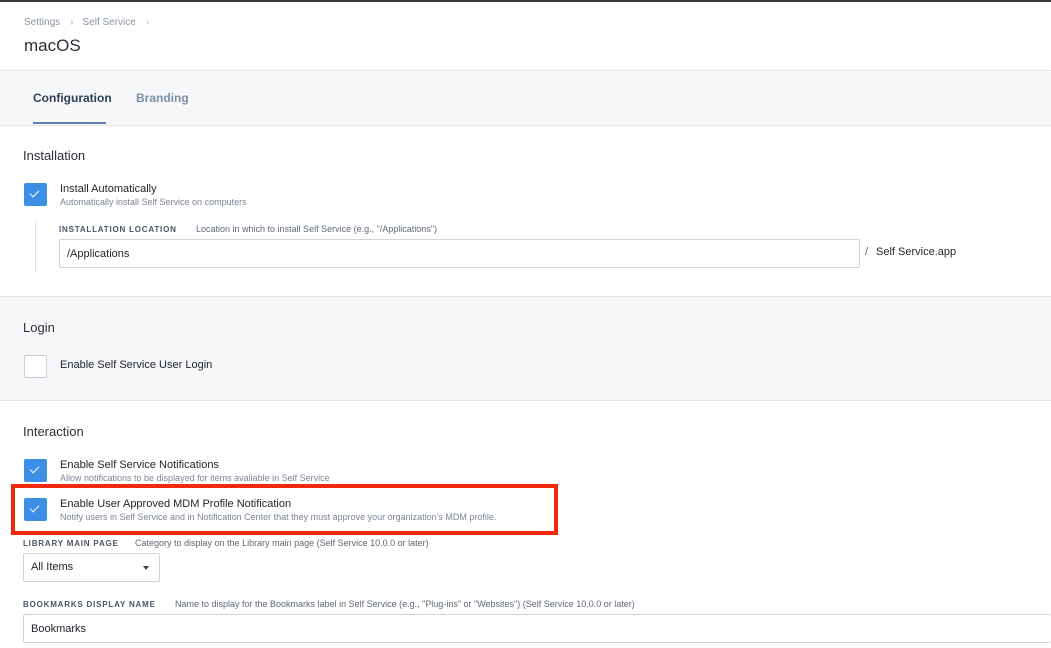 This screenshot has height=648, width=1051. I want to click on section-title-interaction: Interaction, so click(53, 431).